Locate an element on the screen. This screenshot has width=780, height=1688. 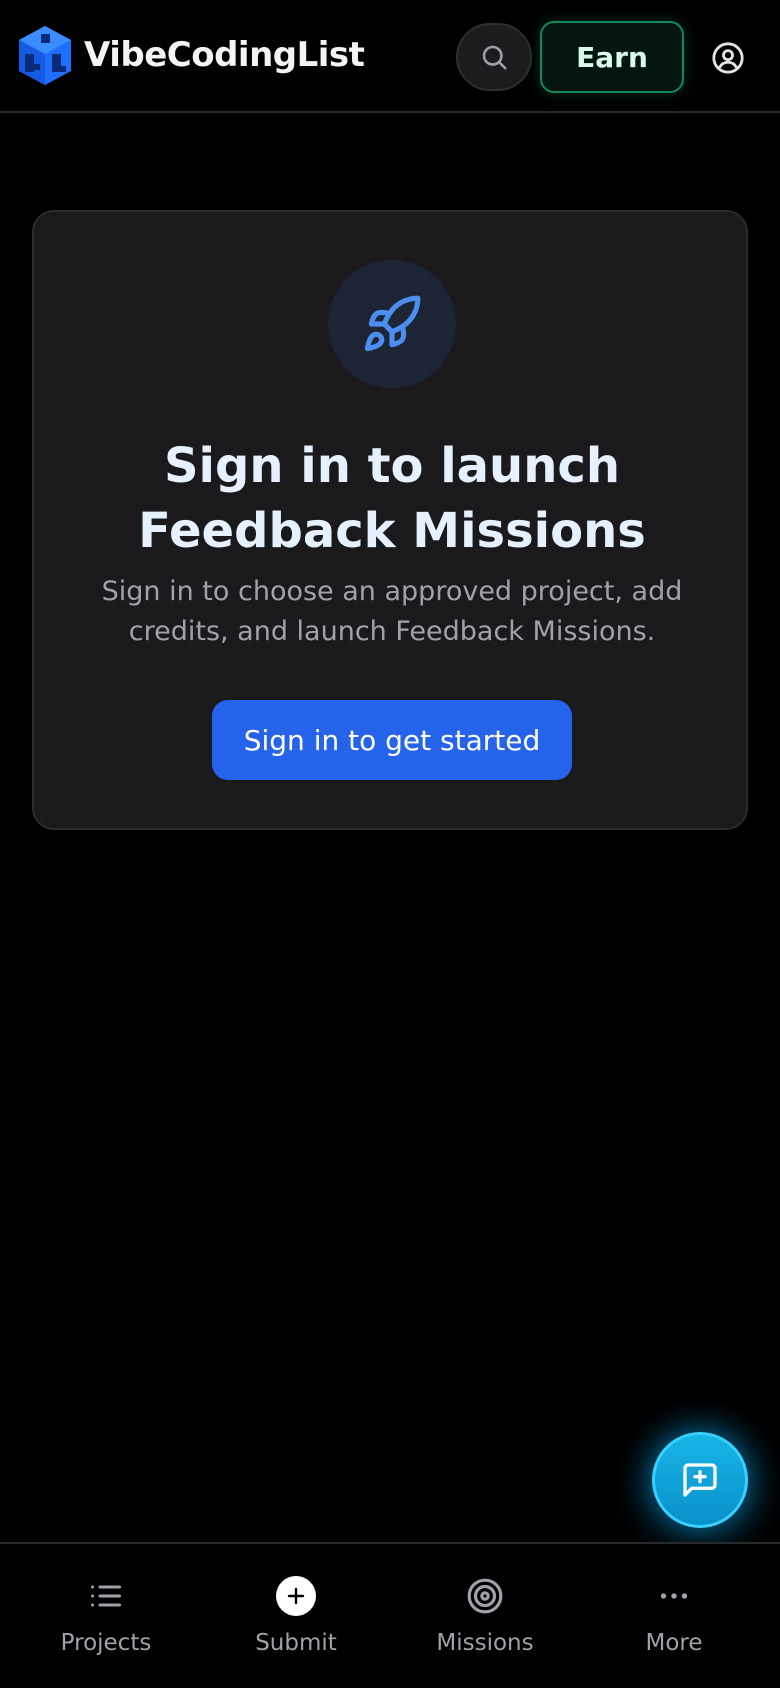
nav-item-submit: Submit is located at coordinates (296, 1616).